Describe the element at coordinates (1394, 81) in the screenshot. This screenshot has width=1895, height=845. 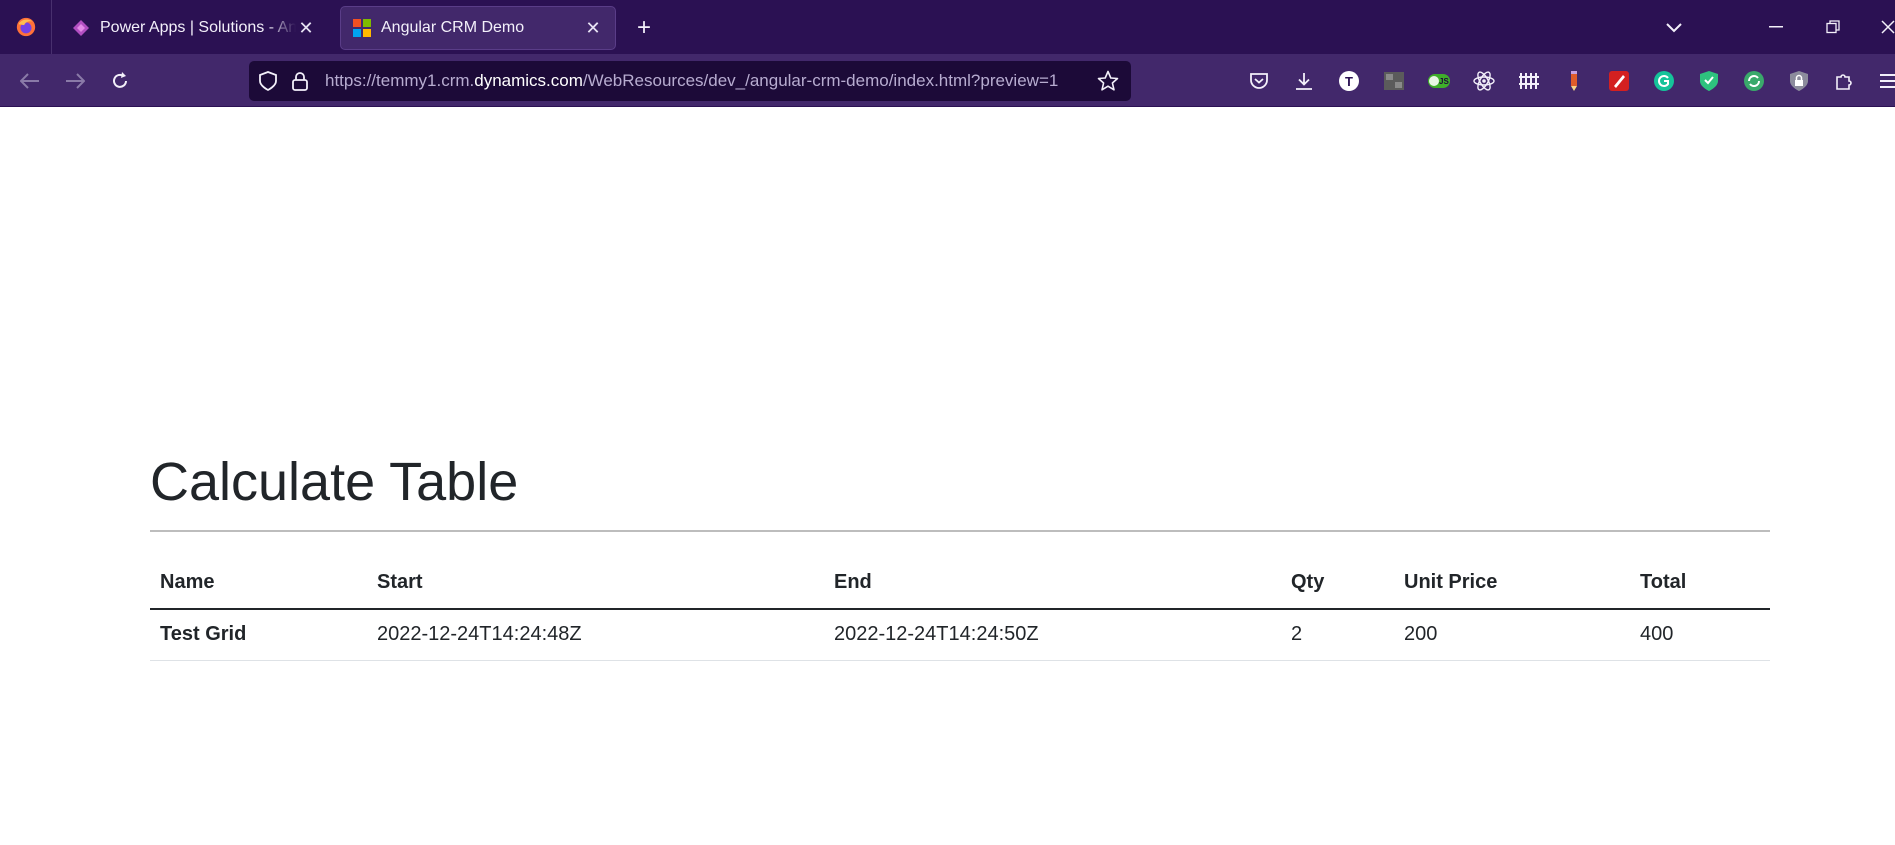
I see `grid-extension-icon` at that location.